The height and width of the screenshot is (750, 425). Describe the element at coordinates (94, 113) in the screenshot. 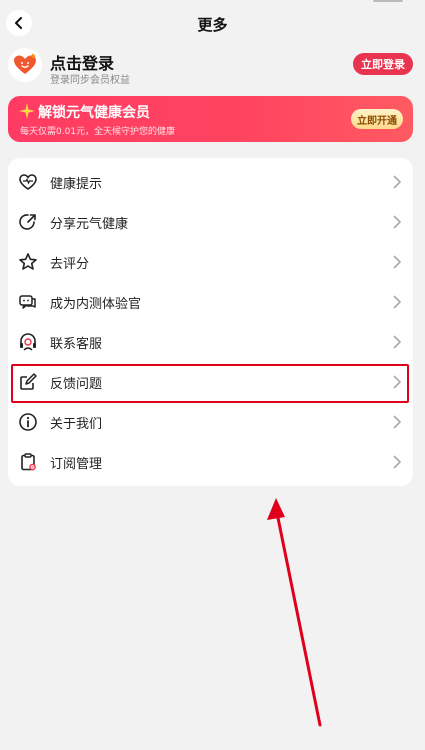

I see `vip-title: 解锁元气健康会员` at that location.